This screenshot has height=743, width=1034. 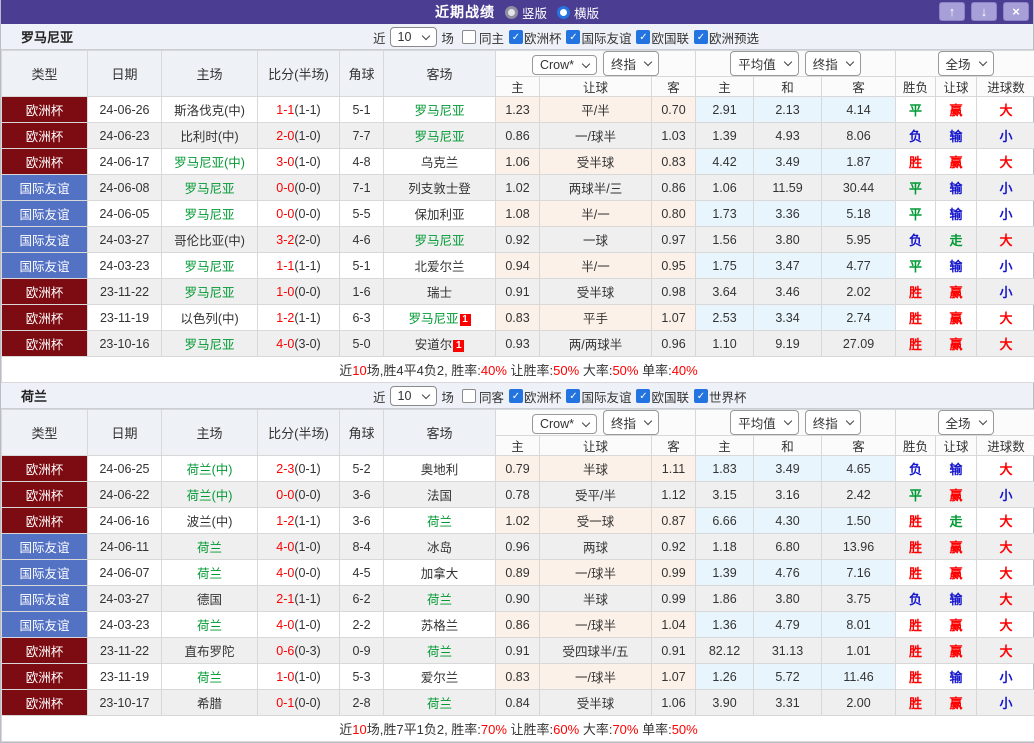 I want to click on move-down-button: ↓, so click(x=984, y=11).